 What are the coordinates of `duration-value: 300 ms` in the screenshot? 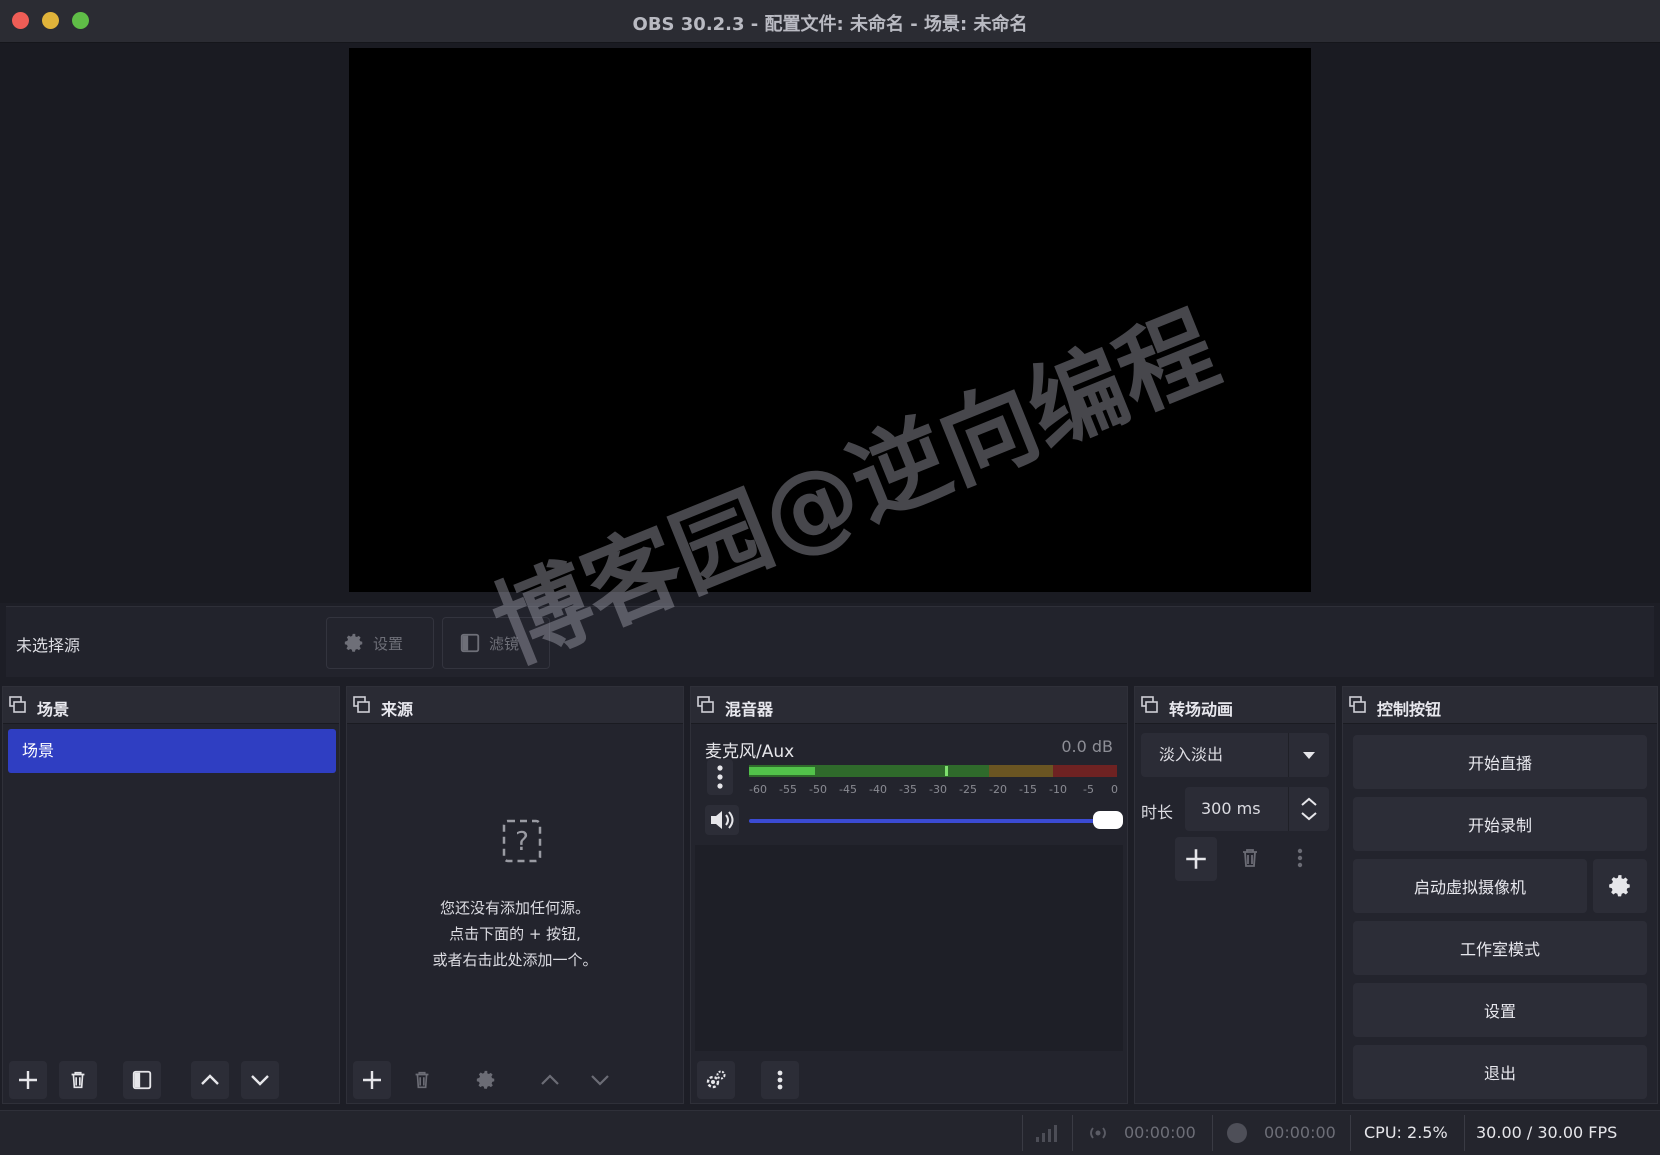 It's located at (1231, 808).